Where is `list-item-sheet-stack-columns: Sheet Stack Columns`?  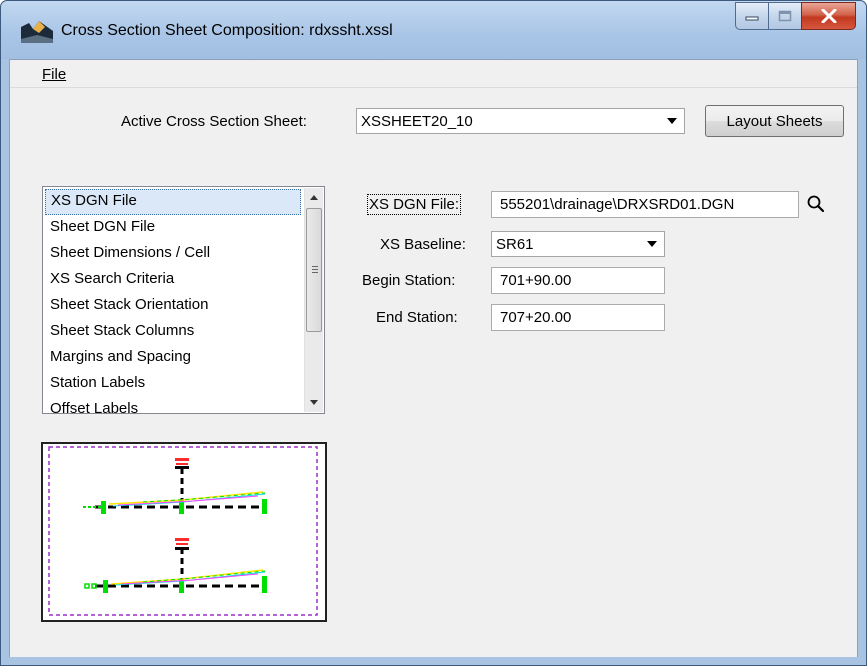 list-item-sheet-stack-columns: Sheet Stack Columns is located at coordinates (173, 332).